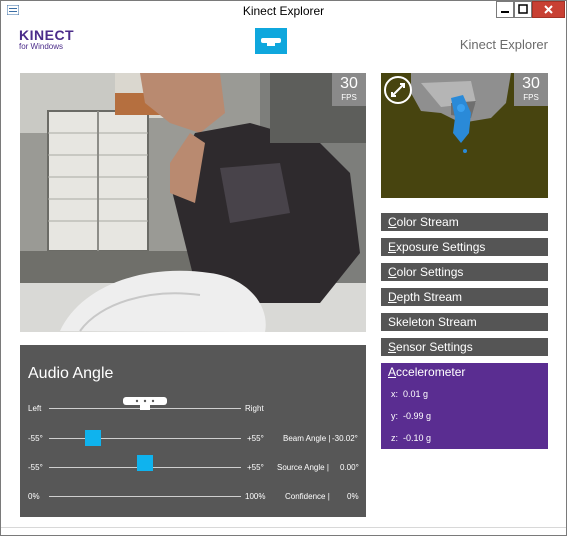  I want to click on accel-x-value: 0.01 g, so click(416, 394).